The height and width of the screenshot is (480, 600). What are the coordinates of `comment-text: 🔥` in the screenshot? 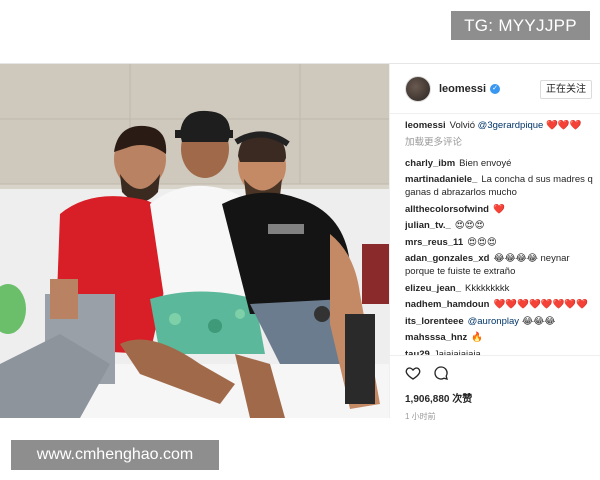 It's located at (477, 337).